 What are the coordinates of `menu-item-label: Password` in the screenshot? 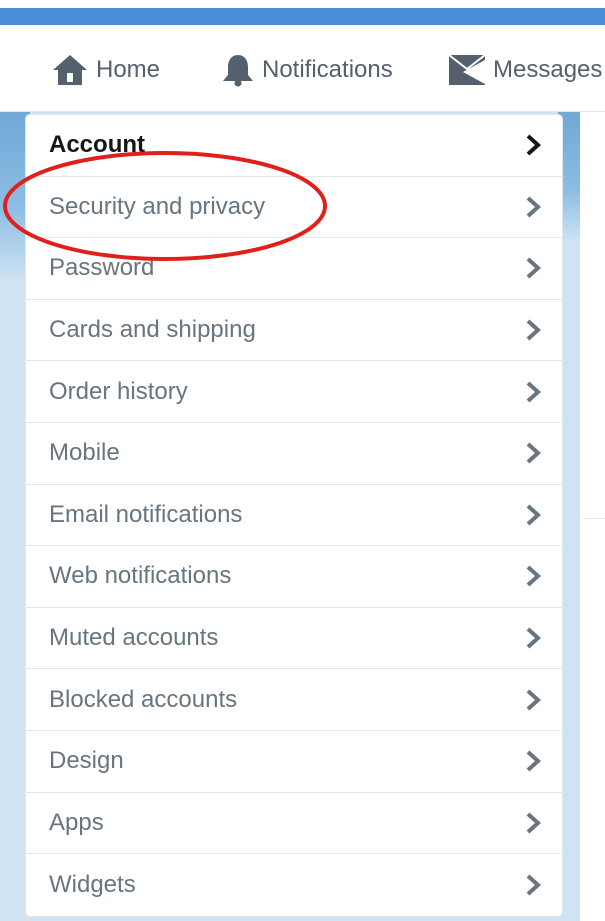 It's located at (102, 268).